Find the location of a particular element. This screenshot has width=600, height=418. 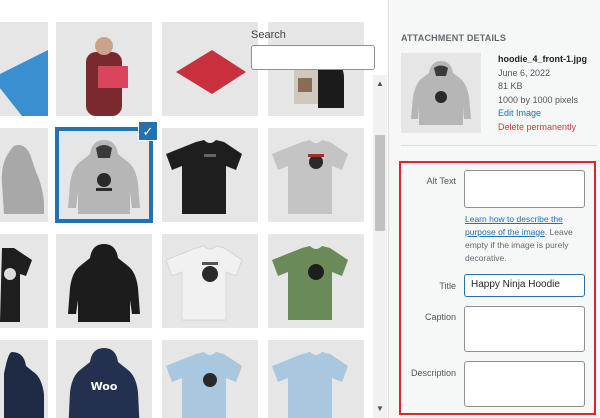

scroll-up-arrow-icon: ▲ is located at coordinates (380, 84).